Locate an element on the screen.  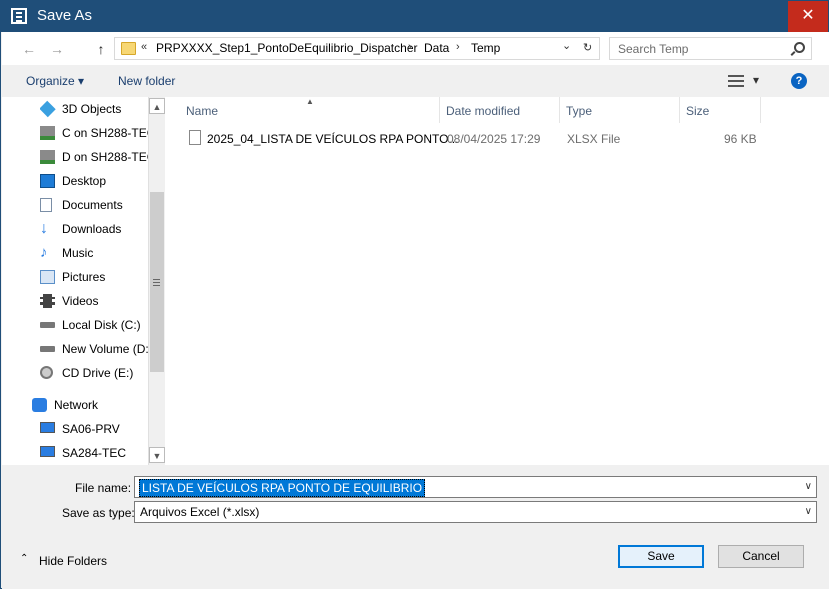
app-icon is located at coordinates (19, 16).